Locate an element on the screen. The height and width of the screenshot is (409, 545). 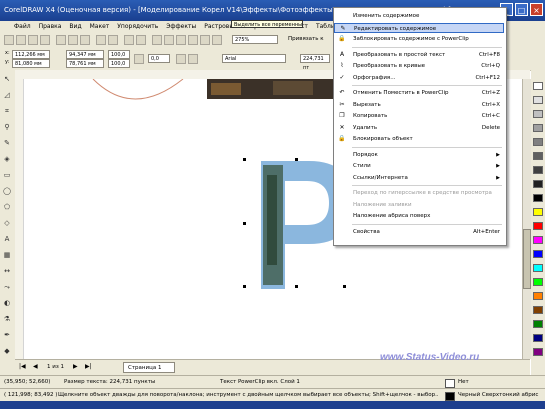
cut-icon is located at coordinates (61, 40).